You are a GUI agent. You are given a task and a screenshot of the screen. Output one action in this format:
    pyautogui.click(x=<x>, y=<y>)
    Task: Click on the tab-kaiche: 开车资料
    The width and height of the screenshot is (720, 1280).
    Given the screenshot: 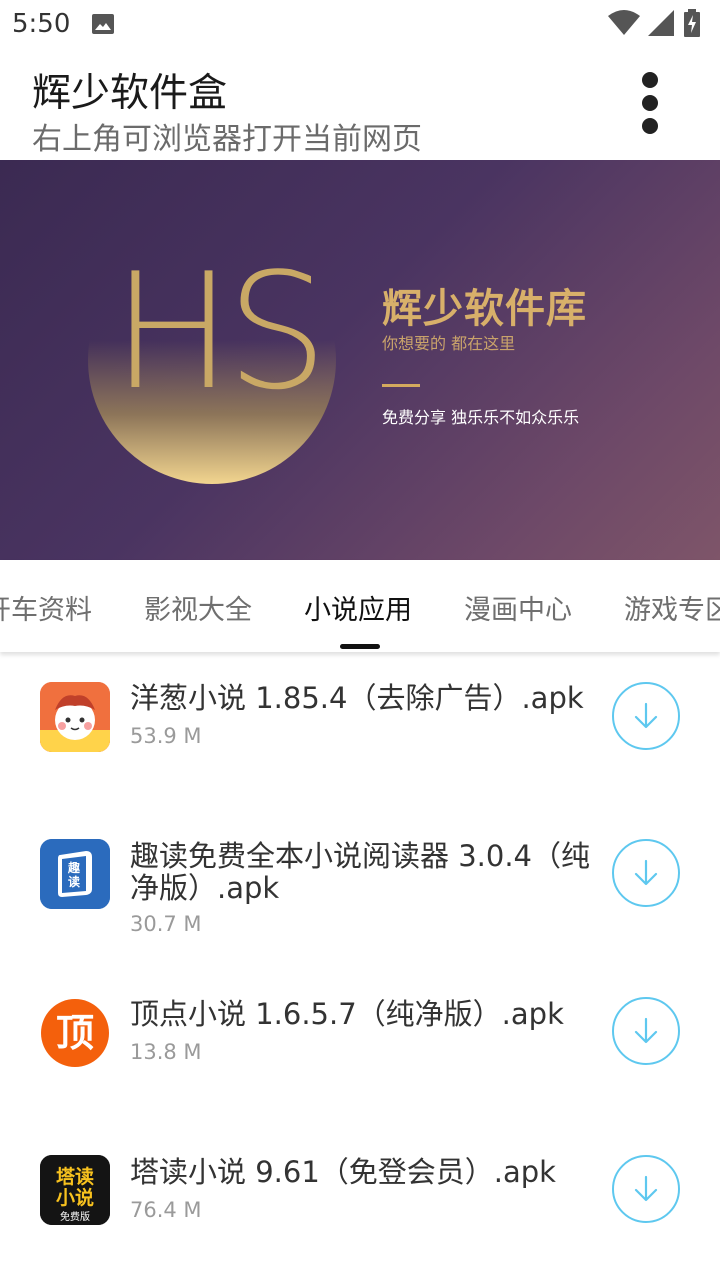 What is the action you would take?
    pyautogui.click(x=46, y=607)
    